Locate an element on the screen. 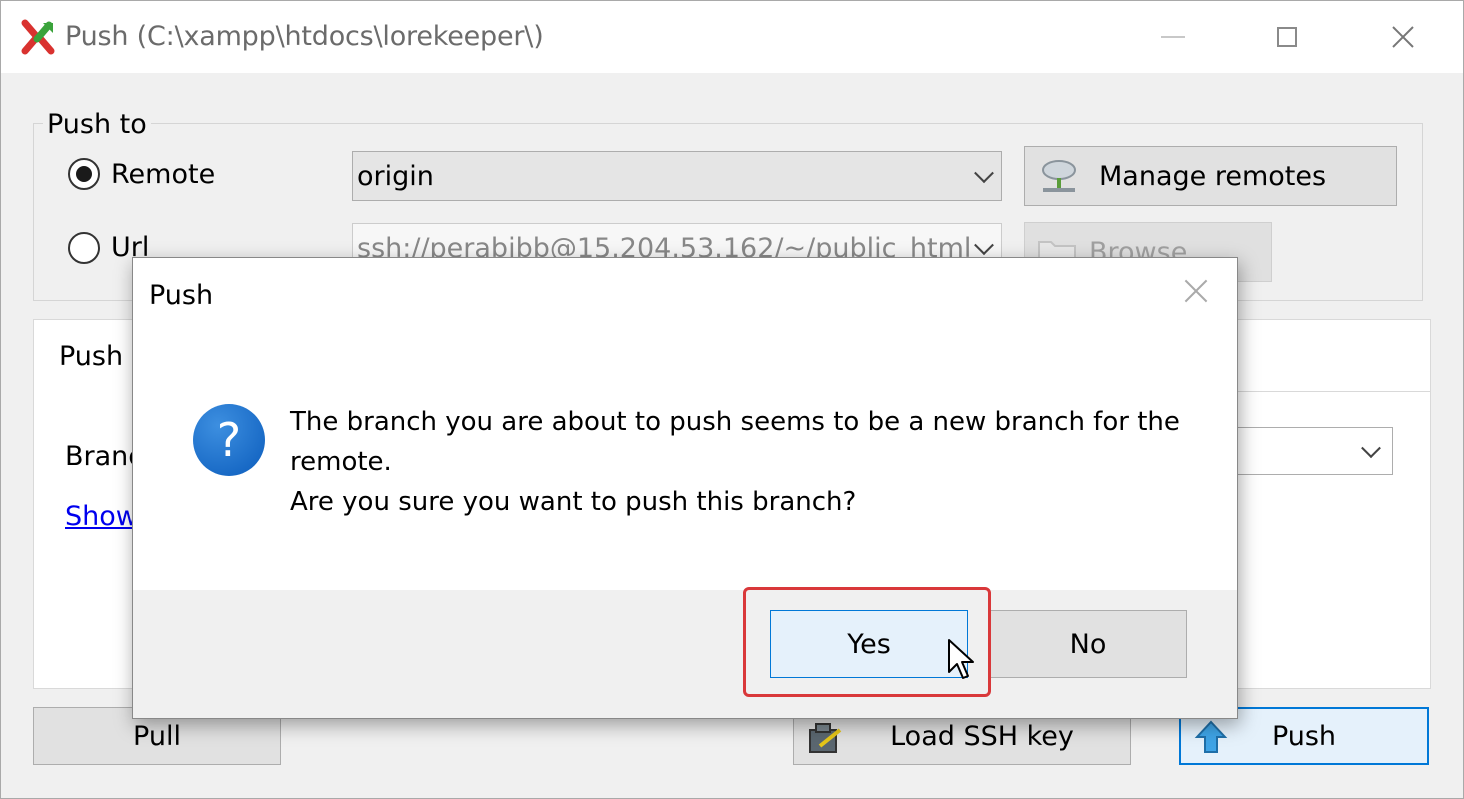 The image size is (1464, 799). window-title: Push (C:\xampp\htdocs\lorekeeper\) is located at coordinates (304, 36).